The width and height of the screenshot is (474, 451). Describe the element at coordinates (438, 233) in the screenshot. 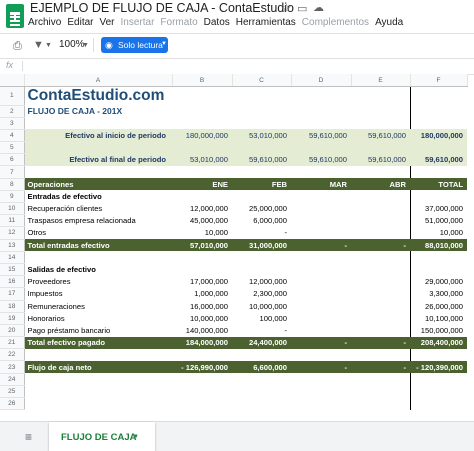

I see `cell-f: 10,000` at that location.